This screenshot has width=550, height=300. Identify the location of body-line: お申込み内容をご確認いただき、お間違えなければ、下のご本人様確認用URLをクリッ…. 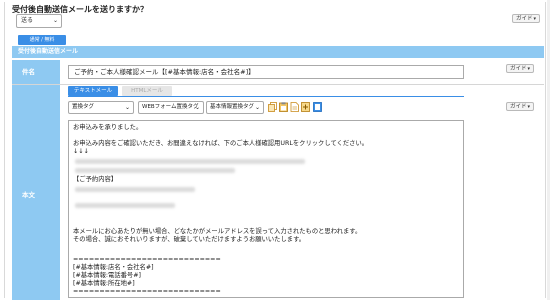
(221, 143).